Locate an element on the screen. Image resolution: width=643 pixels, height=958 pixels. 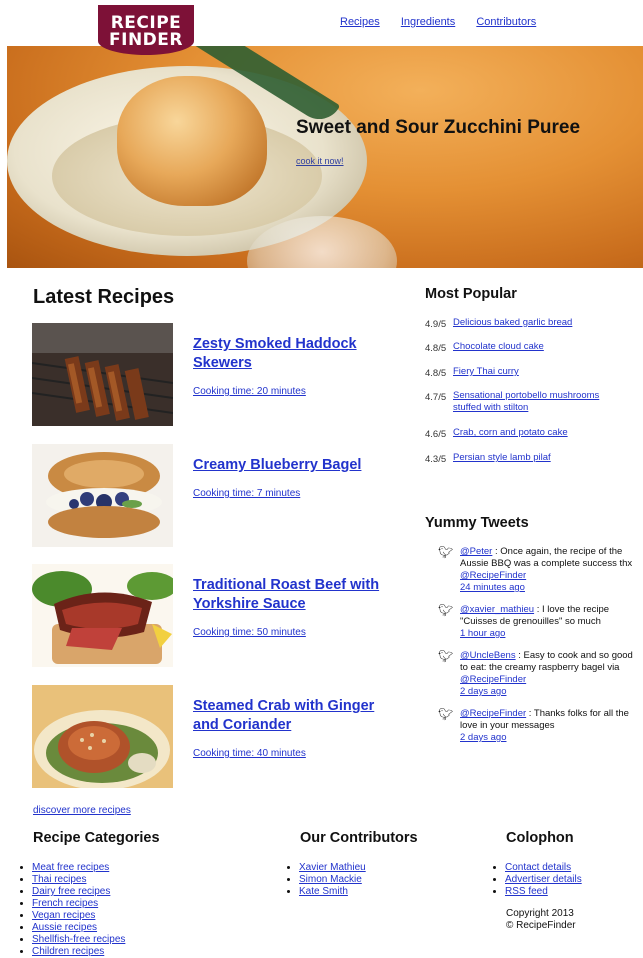
contributor-item: Simon Mackie is located at coordinates (332, 880).